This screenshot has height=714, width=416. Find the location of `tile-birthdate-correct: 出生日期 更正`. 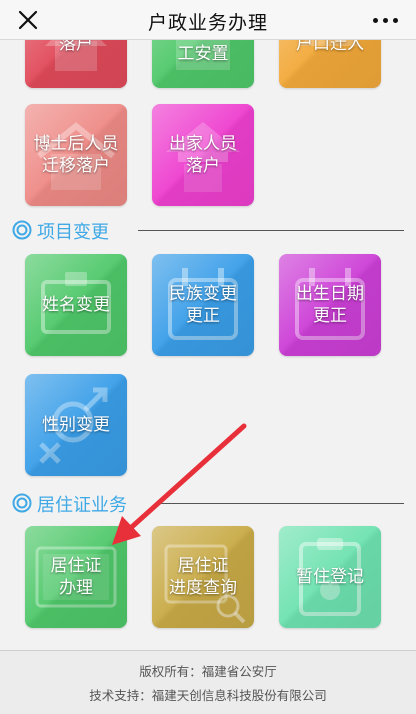

tile-birthdate-correct: 出生日期 更正 is located at coordinates (330, 305).